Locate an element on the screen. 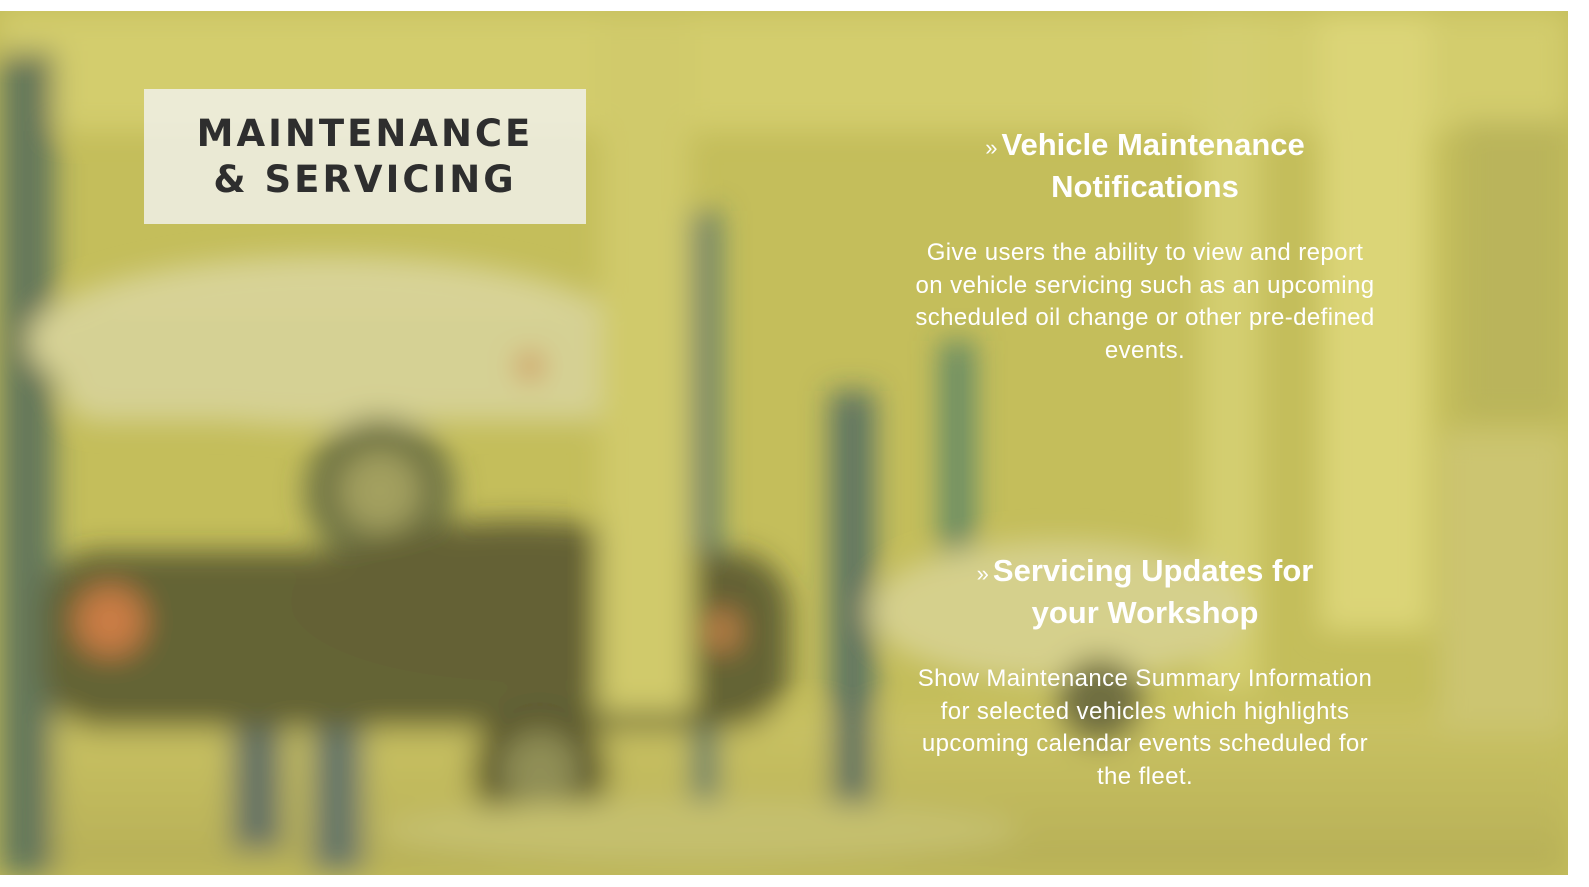 The height and width of the screenshot is (887, 1589). section-title-box: MAINTENANCE & SERVICING is located at coordinates (365, 156).